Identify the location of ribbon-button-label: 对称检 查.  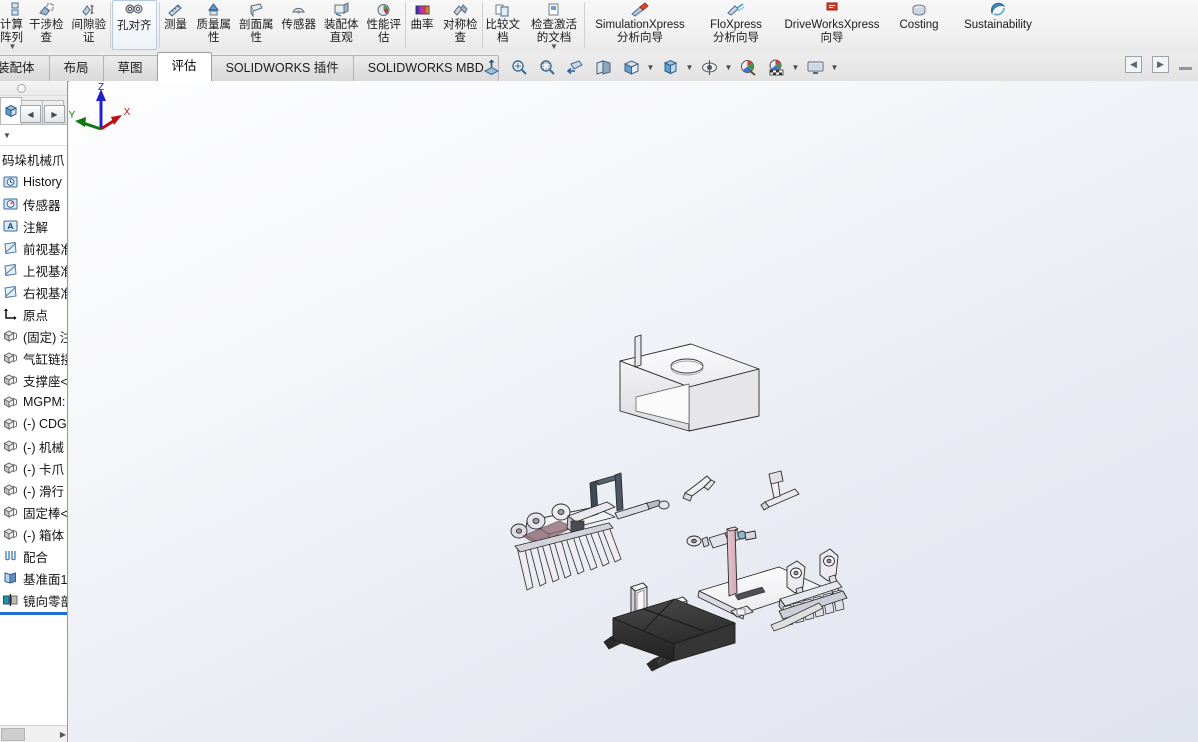
(460, 31).